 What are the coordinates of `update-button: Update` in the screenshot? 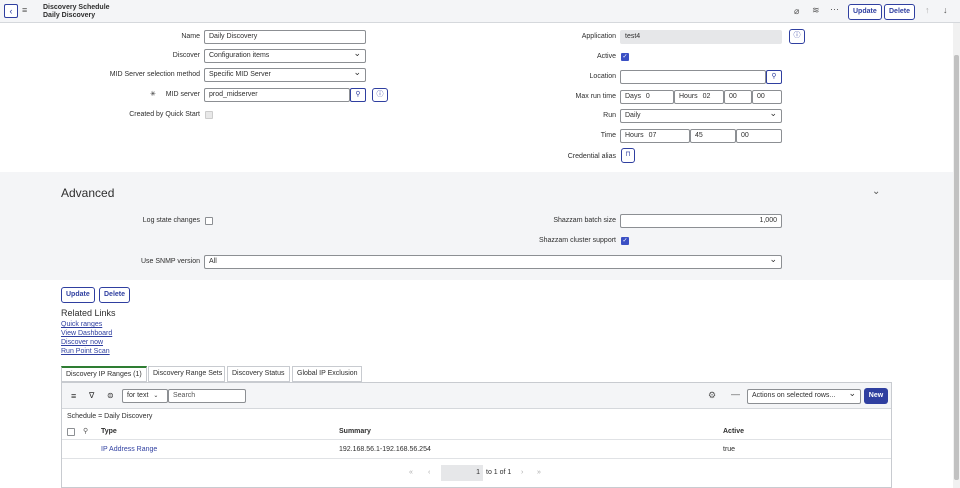 It's located at (78, 295).